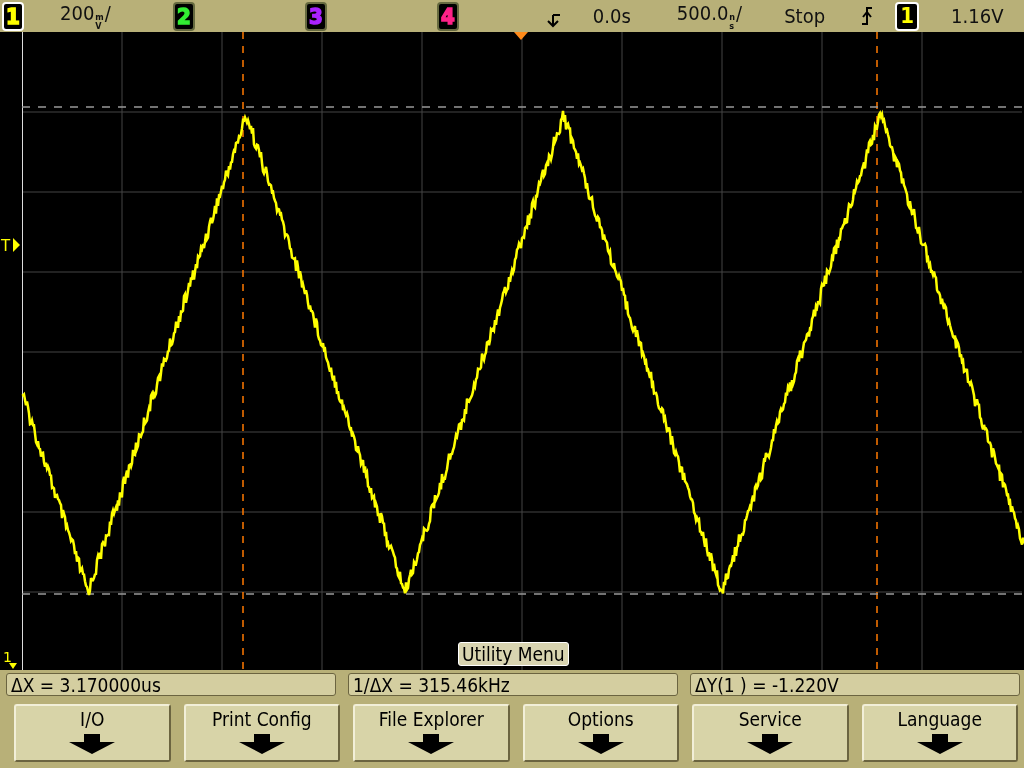  Describe the element at coordinates (977, 16) in the screenshot. I see `trigger-level: 1.16V` at that location.